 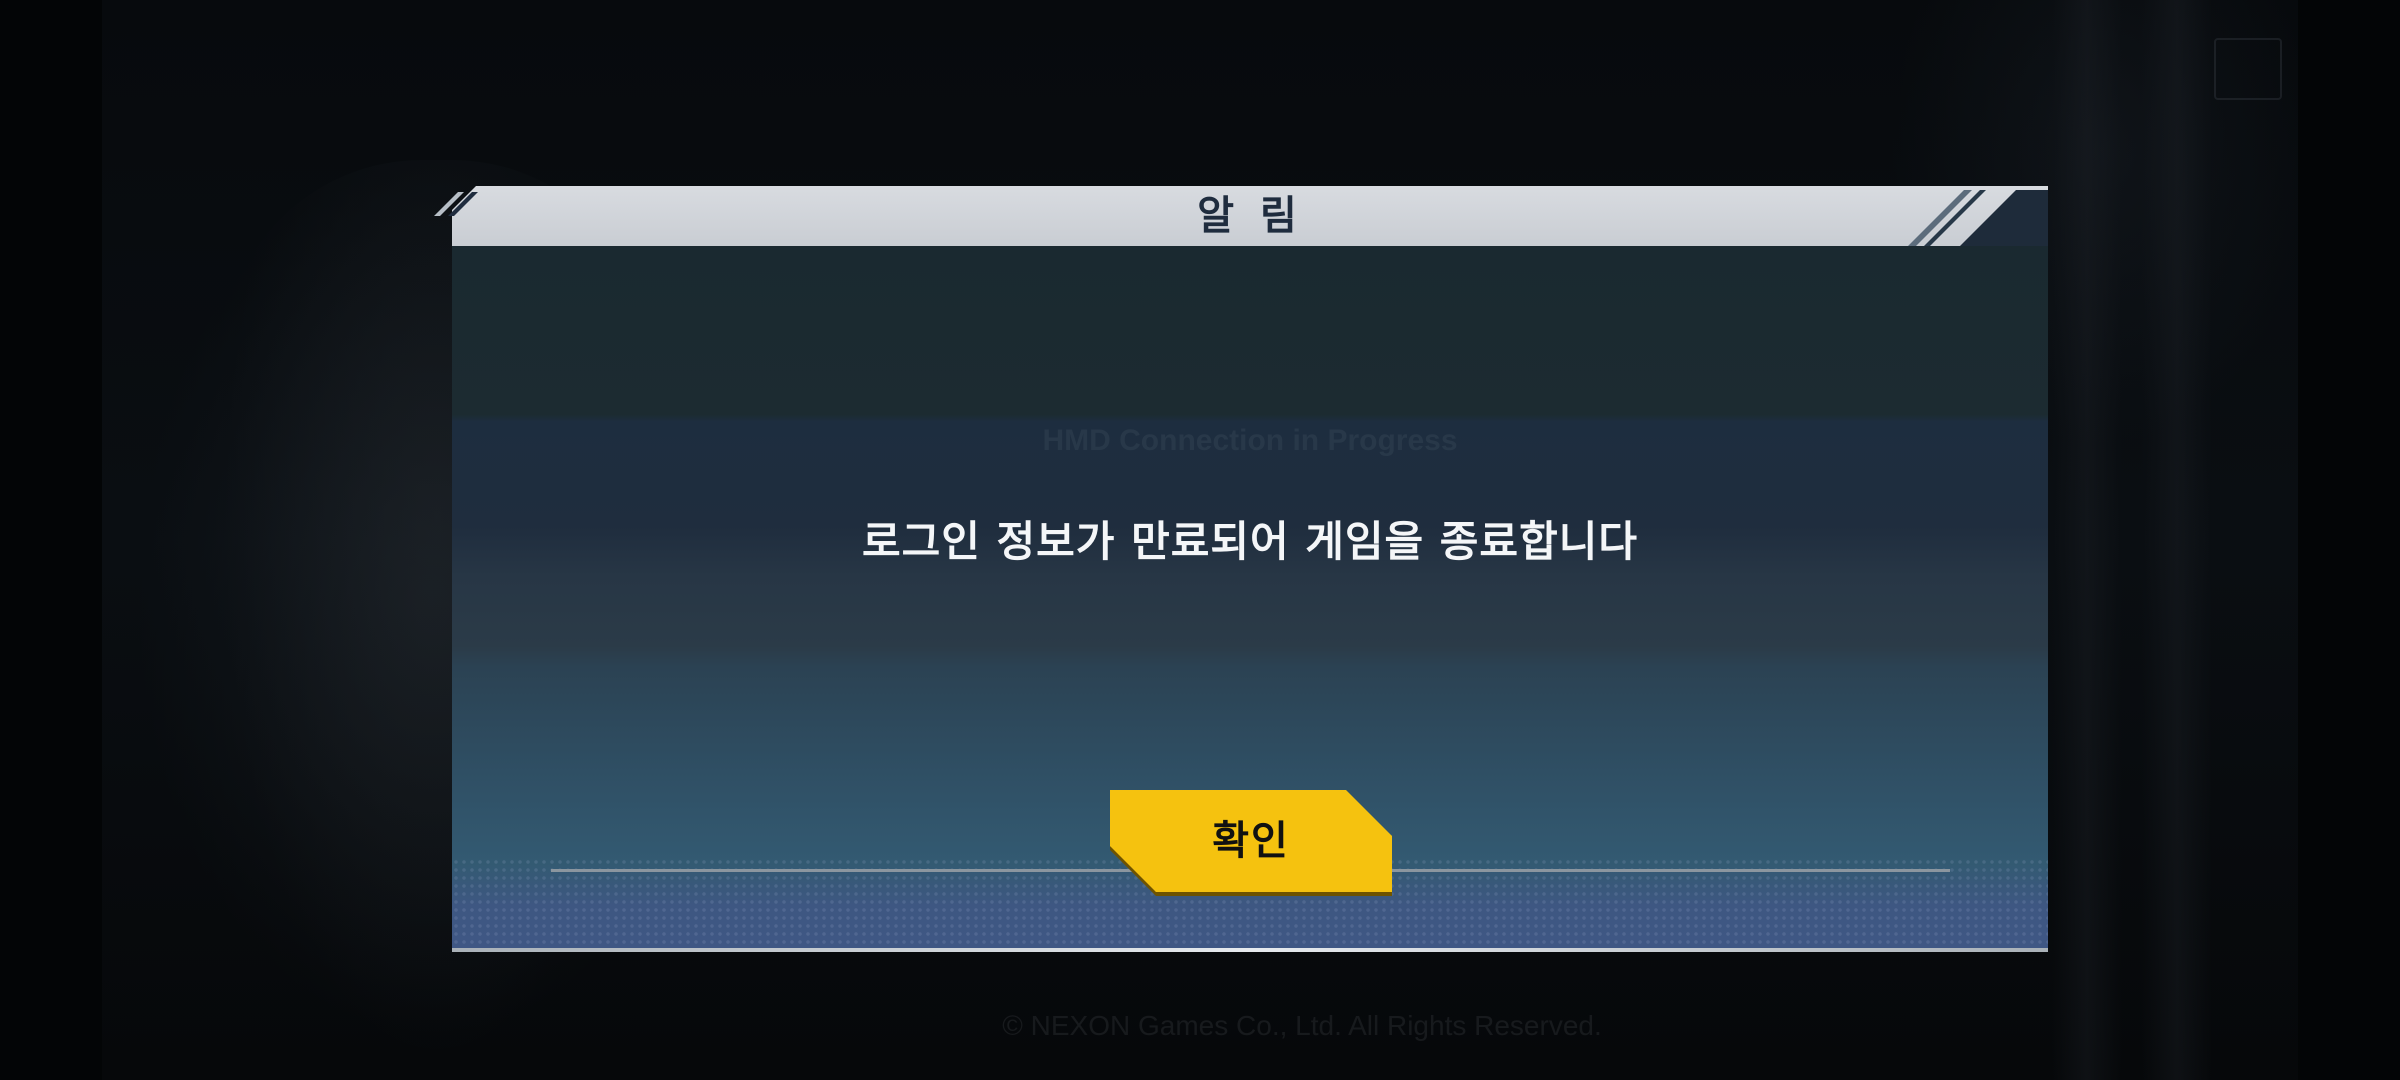 I want to click on background-status-echo: HMD Connection in Progress, so click(x=1250, y=440).